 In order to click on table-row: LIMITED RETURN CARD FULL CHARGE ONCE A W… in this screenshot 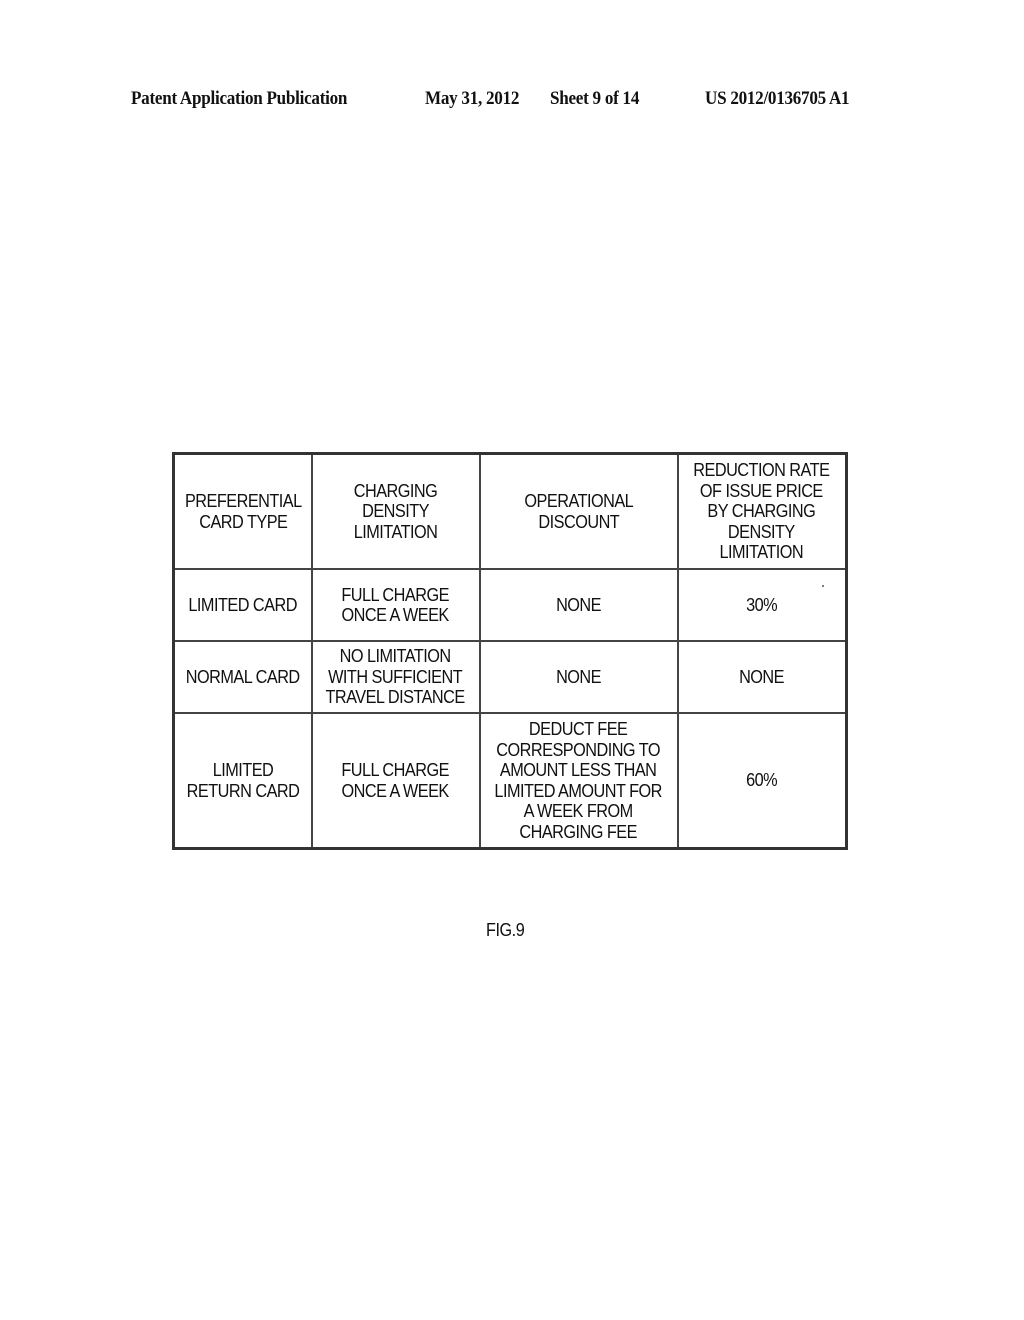, I will do `click(510, 781)`.